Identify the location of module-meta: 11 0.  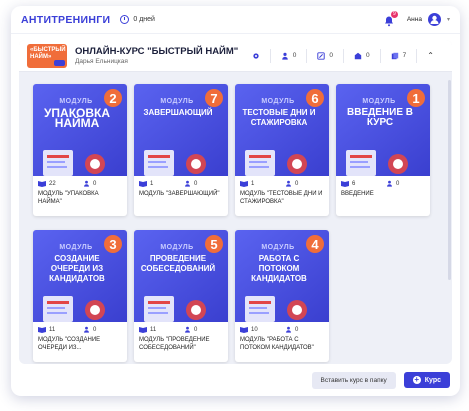
(80, 327).